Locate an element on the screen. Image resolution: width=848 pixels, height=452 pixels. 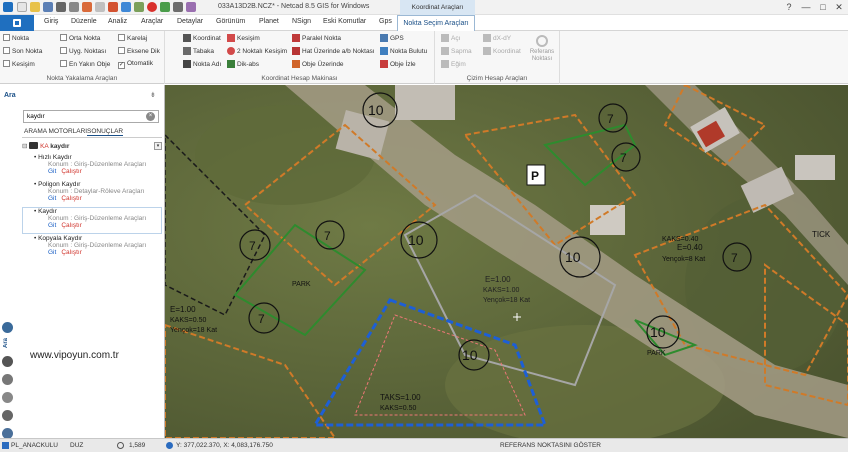
redo-icon is located at coordinates (100, 7).